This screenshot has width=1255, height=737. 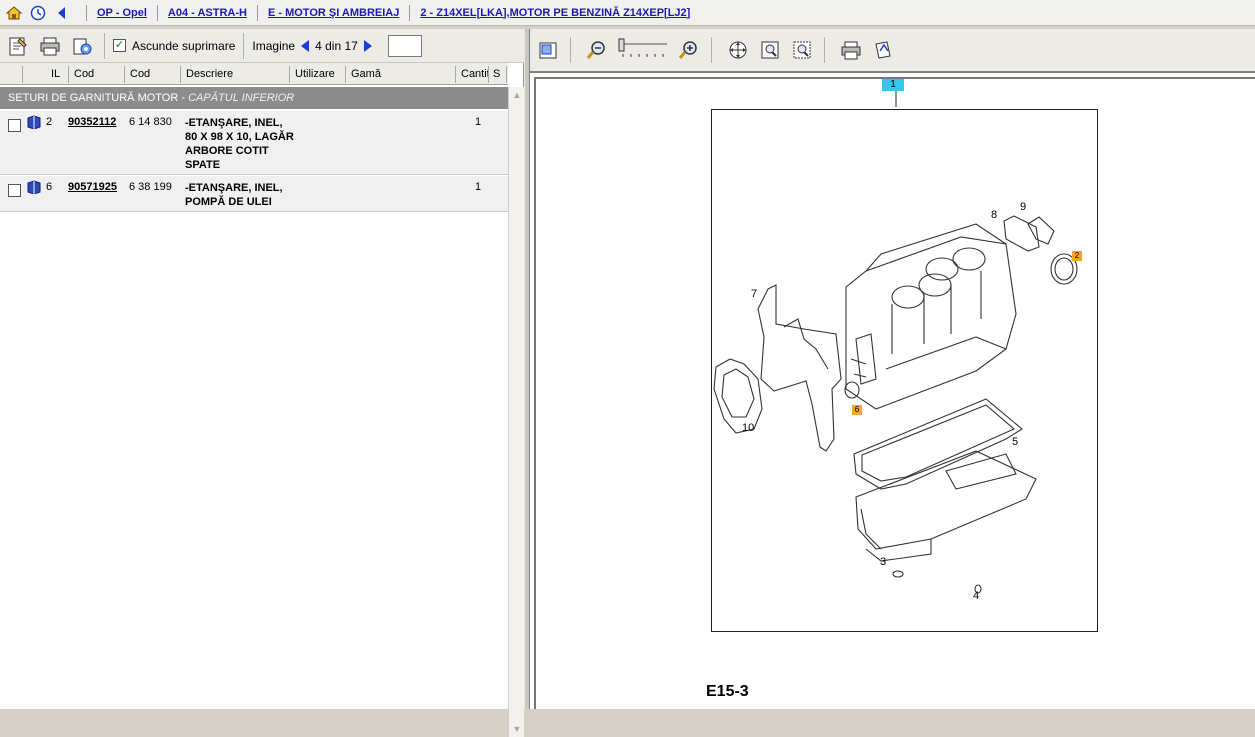 I want to click on column-header-usage: Utilizare, so click(x=315, y=74).